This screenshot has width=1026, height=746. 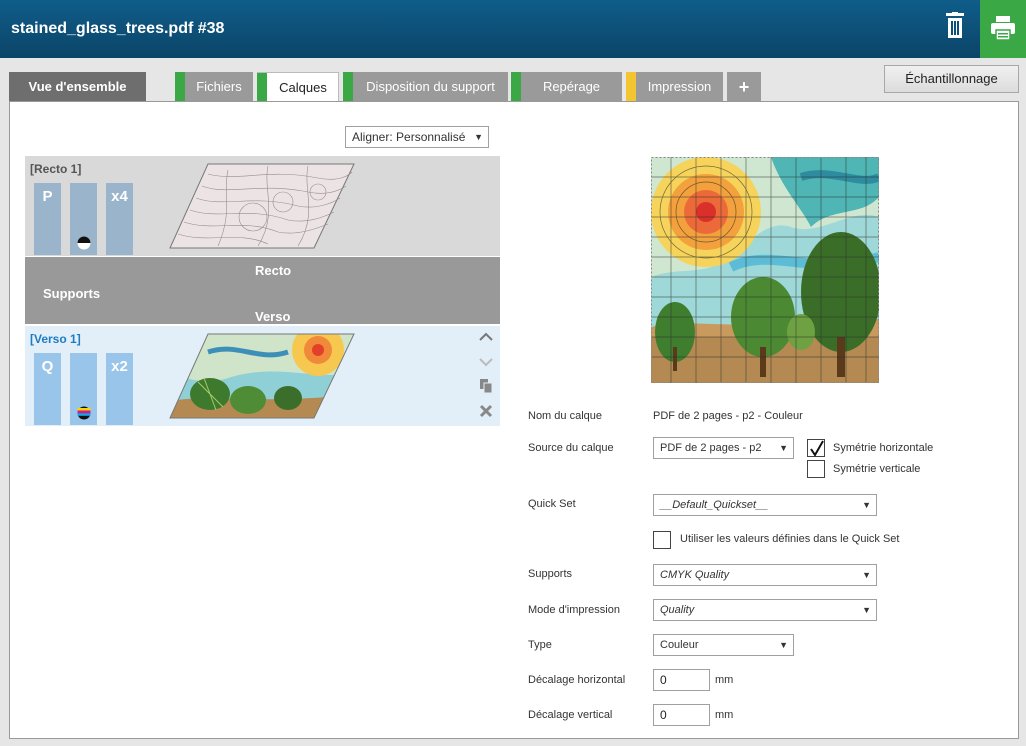 What do you see at coordinates (714, 505) in the screenshot?
I see `quickset-value: __Default_Quickset__` at bounding box center [714, 505].